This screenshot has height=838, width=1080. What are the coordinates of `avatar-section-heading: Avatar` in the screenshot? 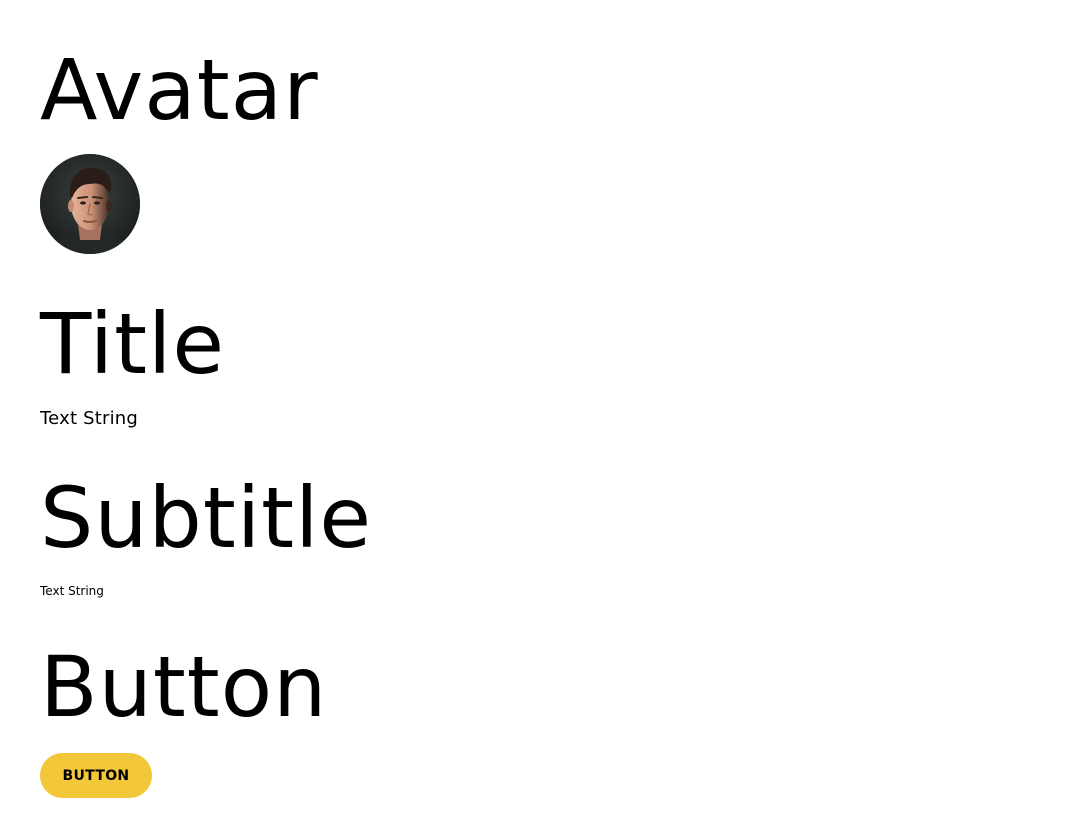 It's located at (179, 90).